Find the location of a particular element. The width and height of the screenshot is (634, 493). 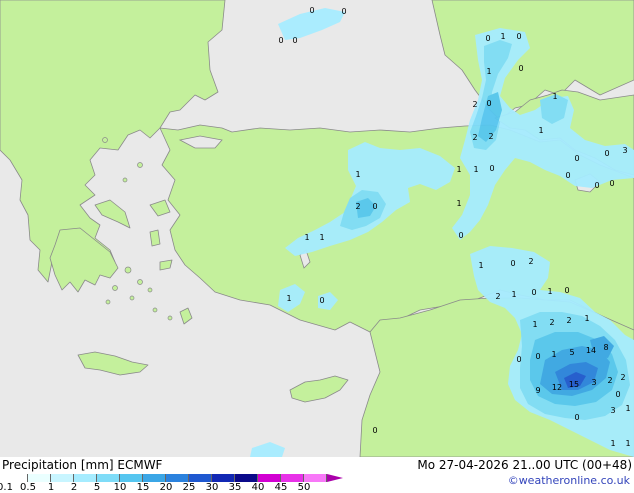

legend-tick-label: 25 is located at coordinates (189, 487).